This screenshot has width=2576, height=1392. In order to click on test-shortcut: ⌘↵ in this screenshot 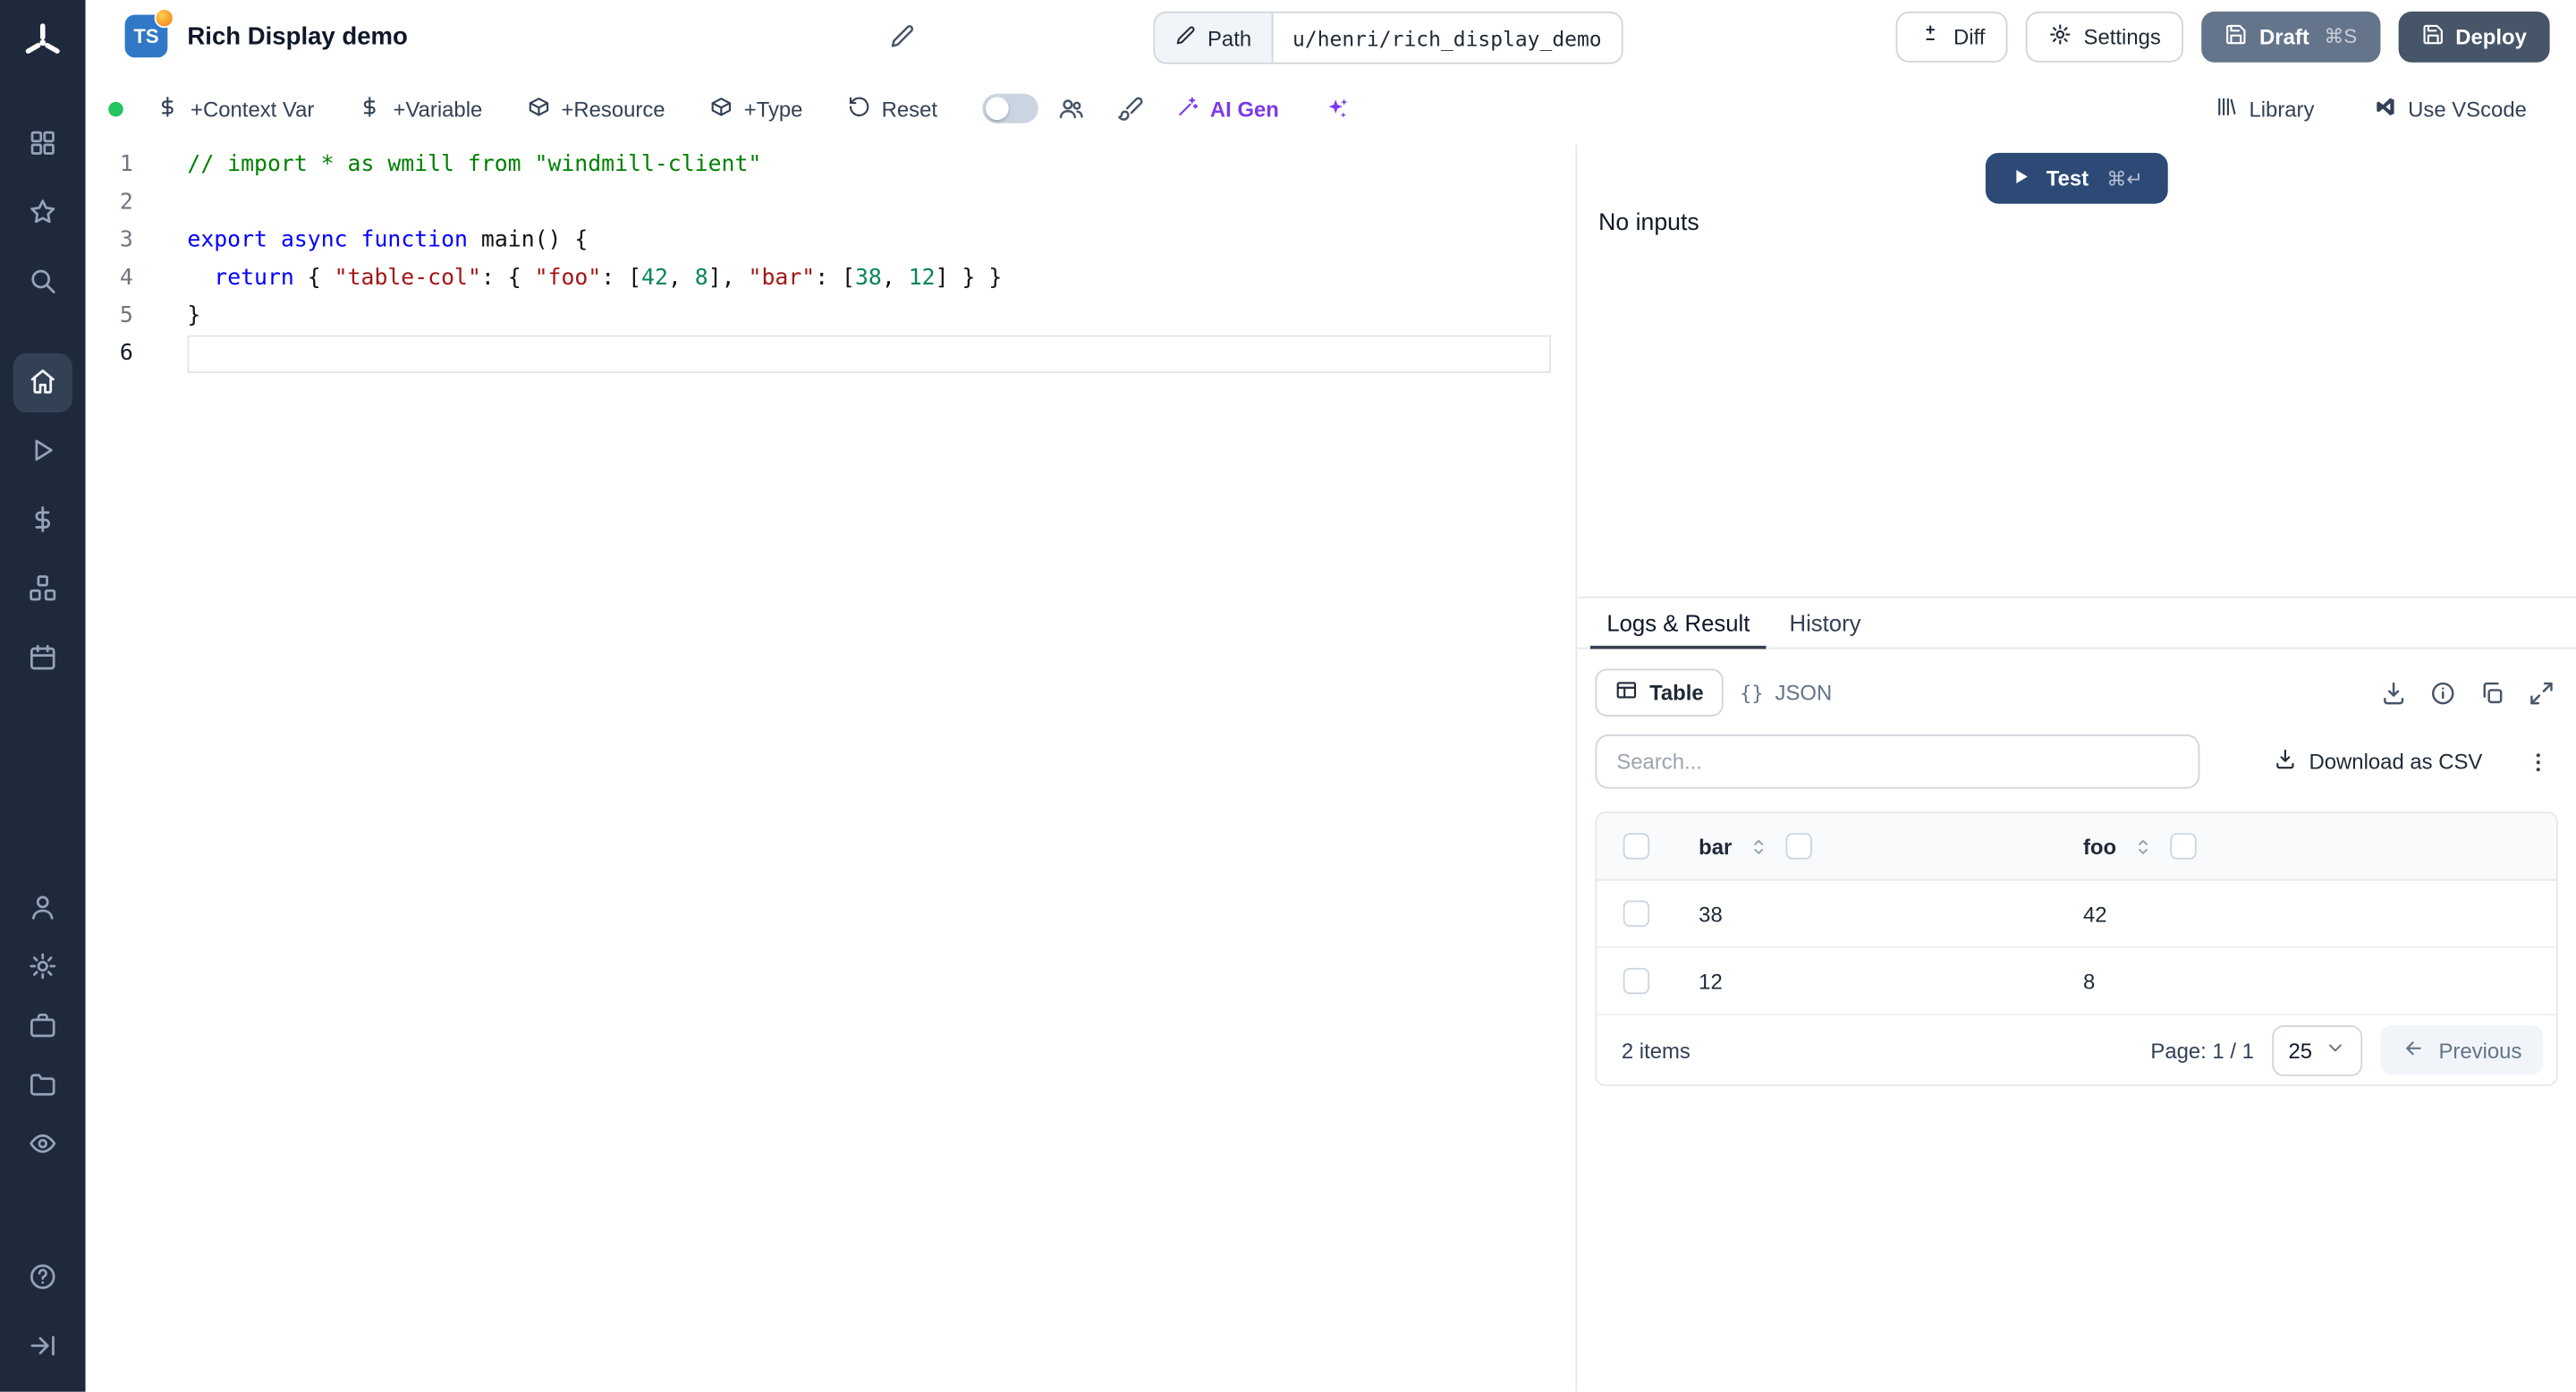, I will do `click(2124, 178)`.